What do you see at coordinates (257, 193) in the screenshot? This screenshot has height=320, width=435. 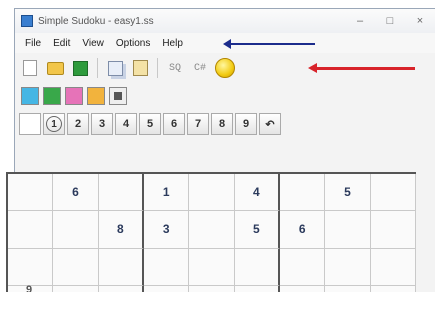 I see `sudoku-cell: 4` at bounding box center [257, 193].